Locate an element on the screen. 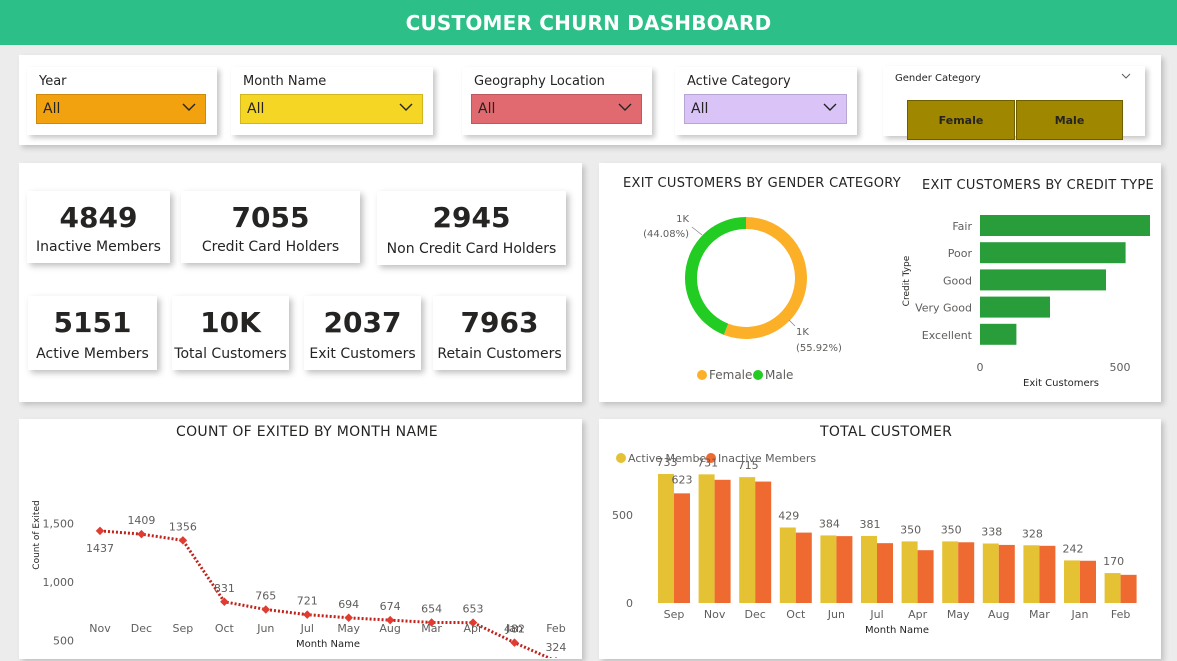 The image size is (1177, 661). legend-label-male: Male is located at coordinates (779, 375).